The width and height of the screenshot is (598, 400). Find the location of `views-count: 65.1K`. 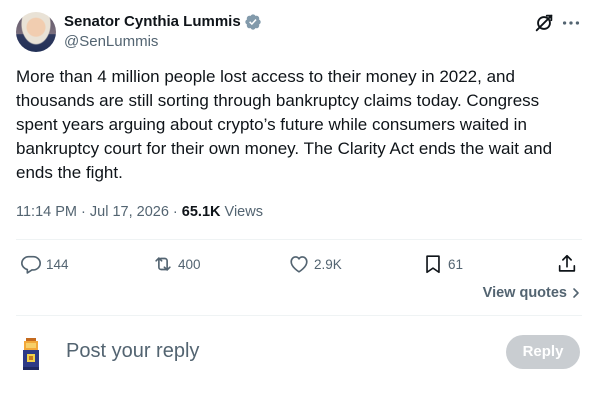

views-count: 65.1K is located at coordinates (201, 212).